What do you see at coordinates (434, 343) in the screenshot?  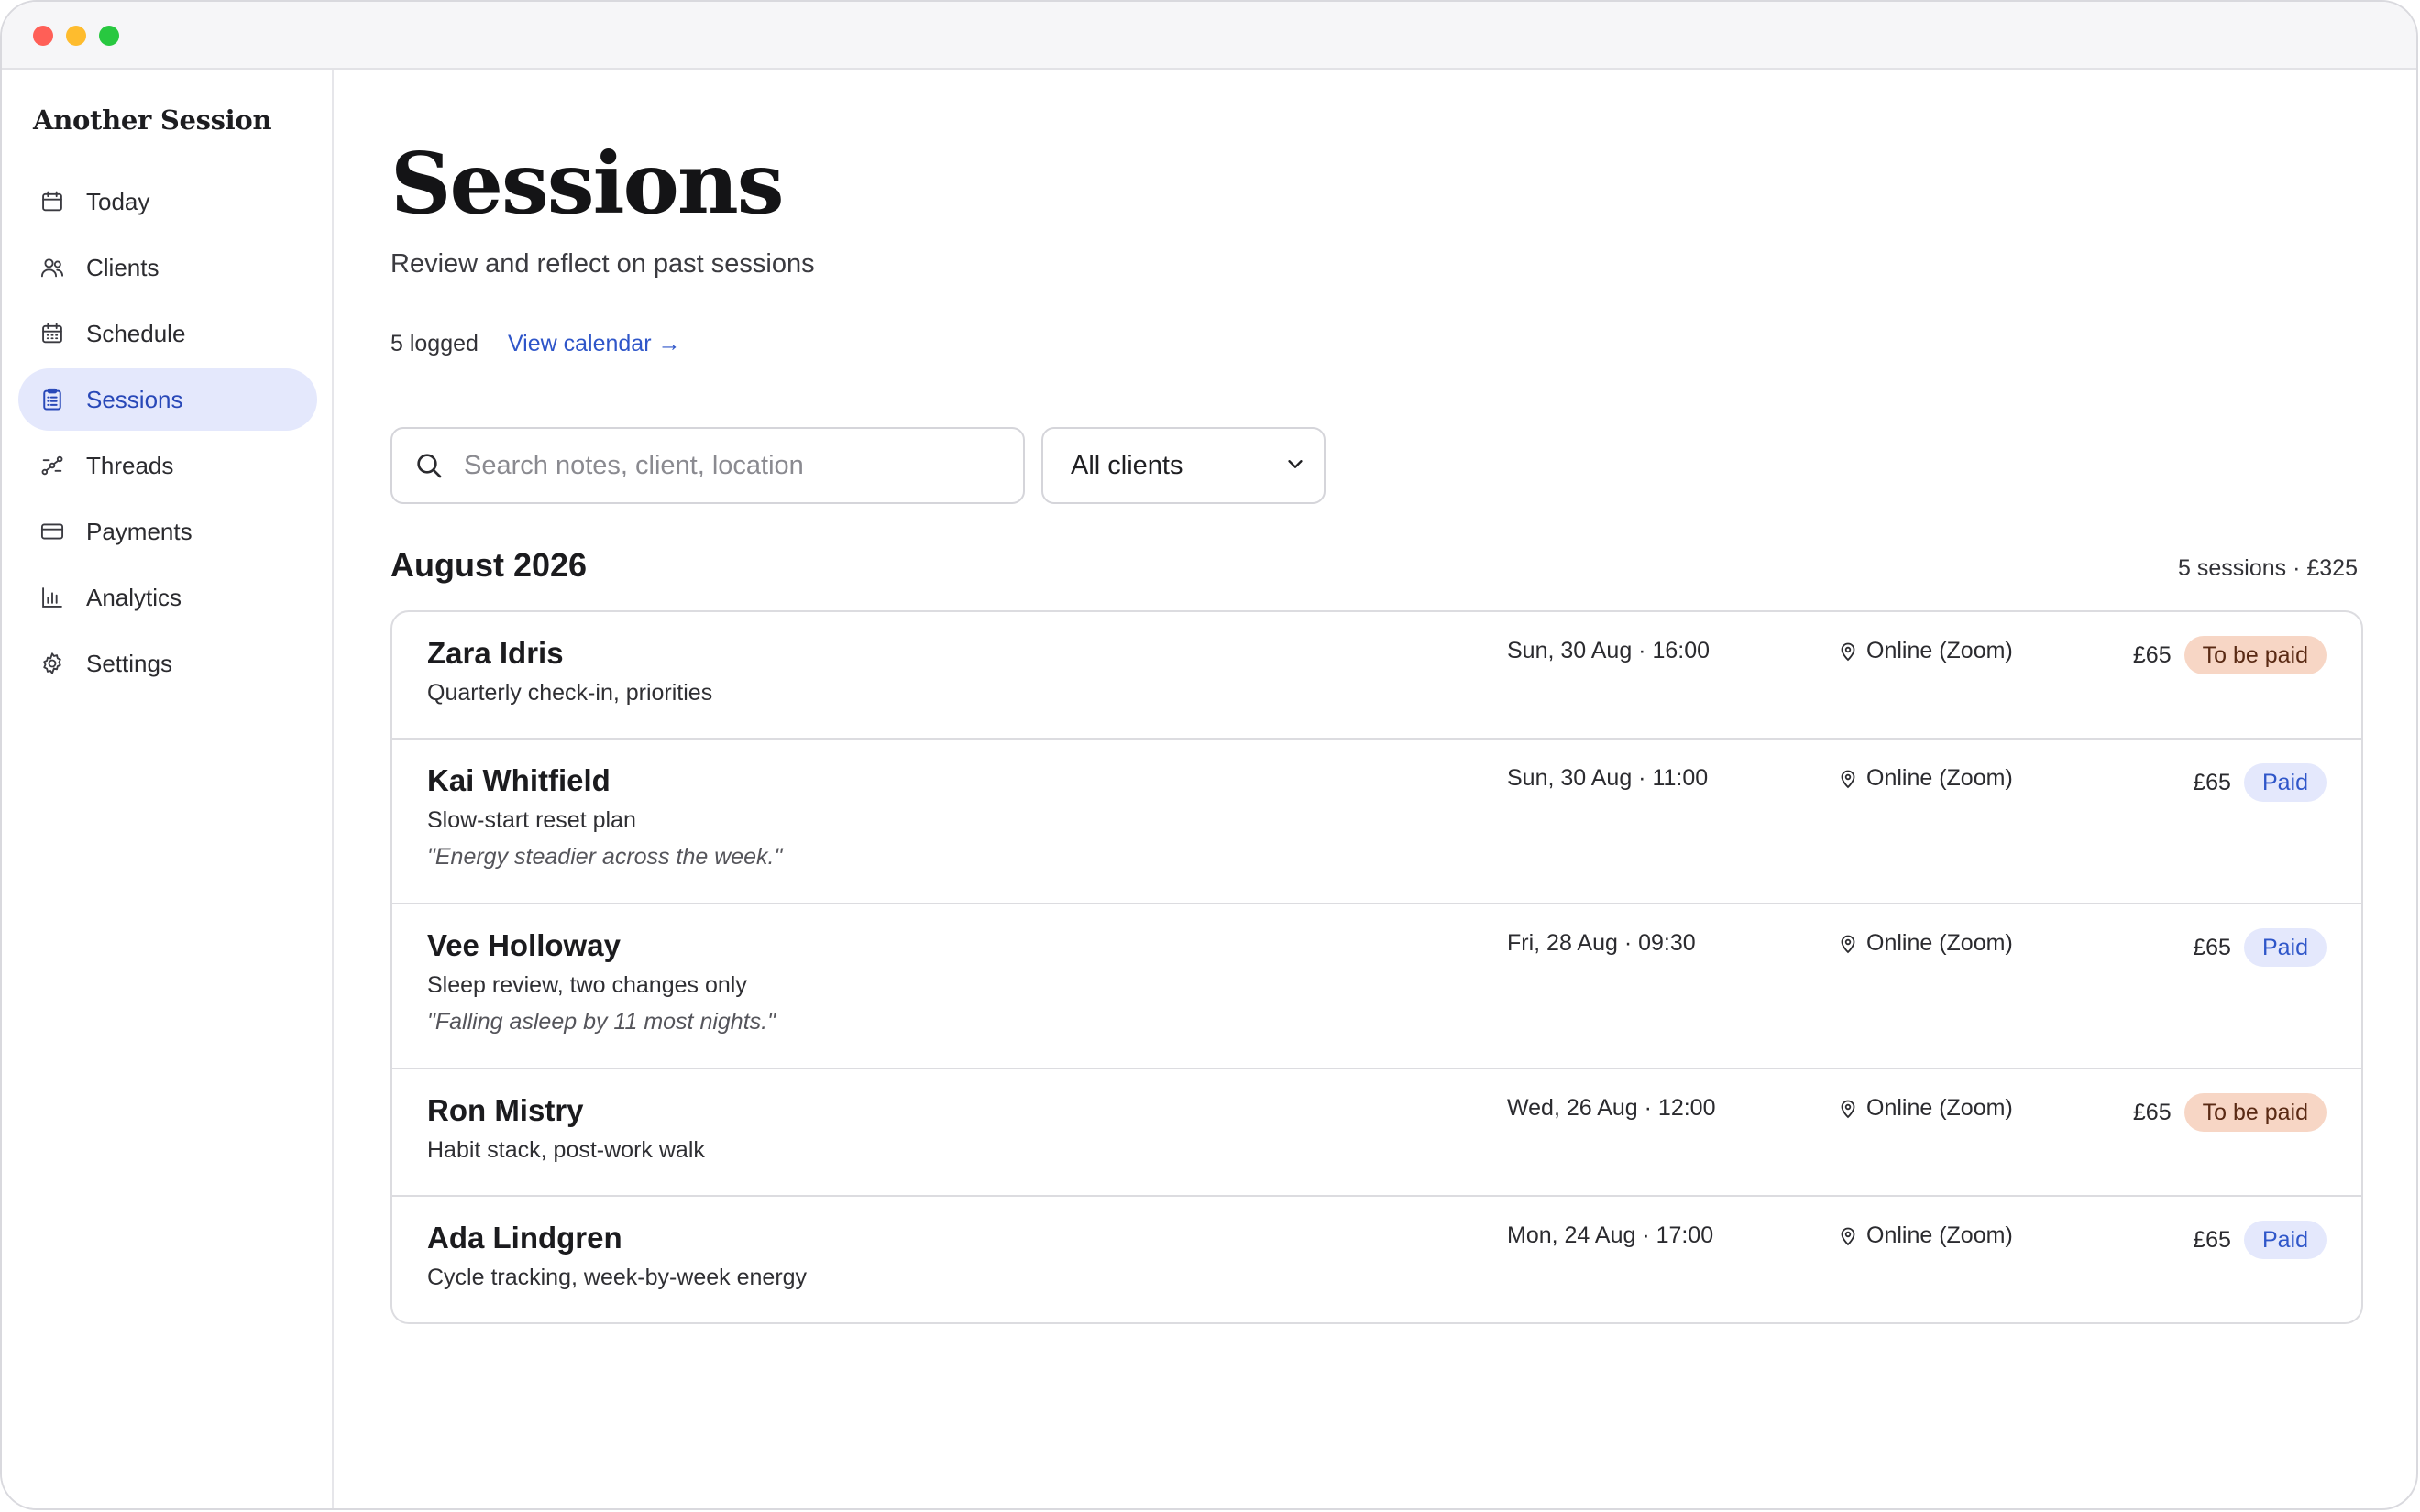 I see `logged-count: 5 logged` at bounding box center [434, 343].